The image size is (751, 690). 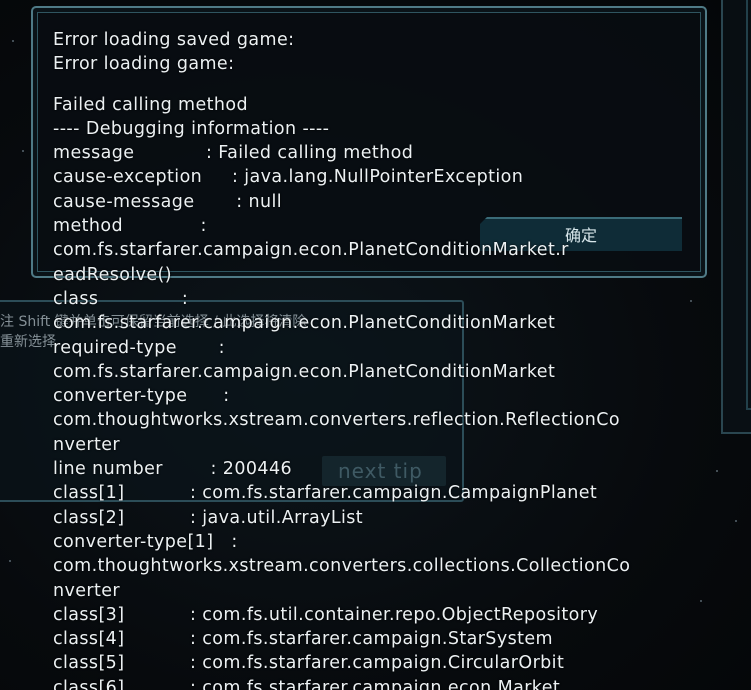 What do you see at coordinates (233, 153) in the screenshot?
I see `error-line: message : Failed calling method` at bounding box center [233, 153].